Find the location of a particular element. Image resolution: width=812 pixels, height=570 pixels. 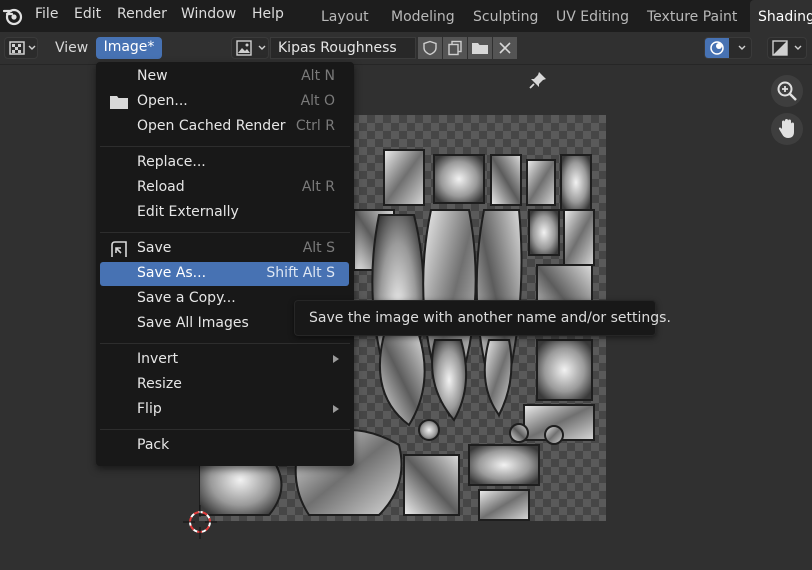

hand-icon is located at coordinates (786, 128).